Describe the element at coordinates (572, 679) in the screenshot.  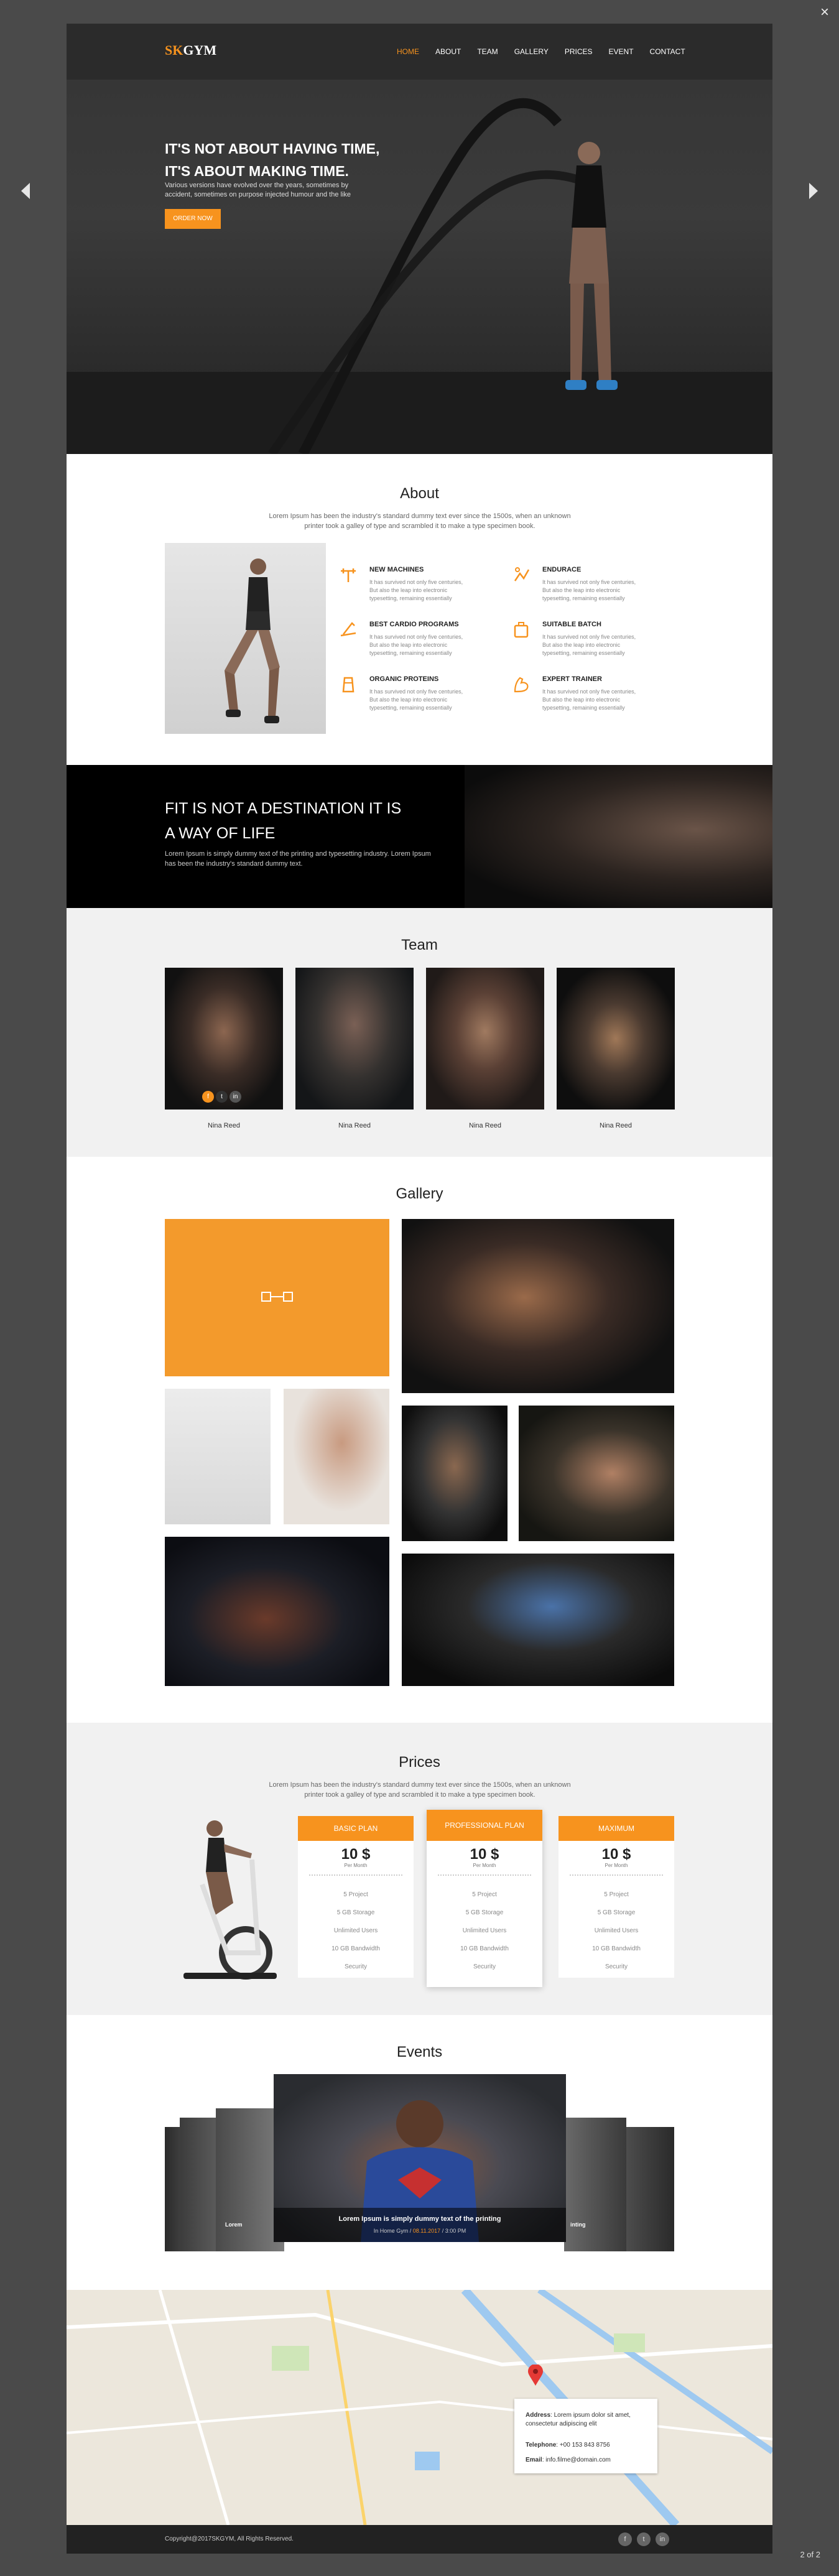
I see `feature-title: EXPERT TRAINER` at that location.